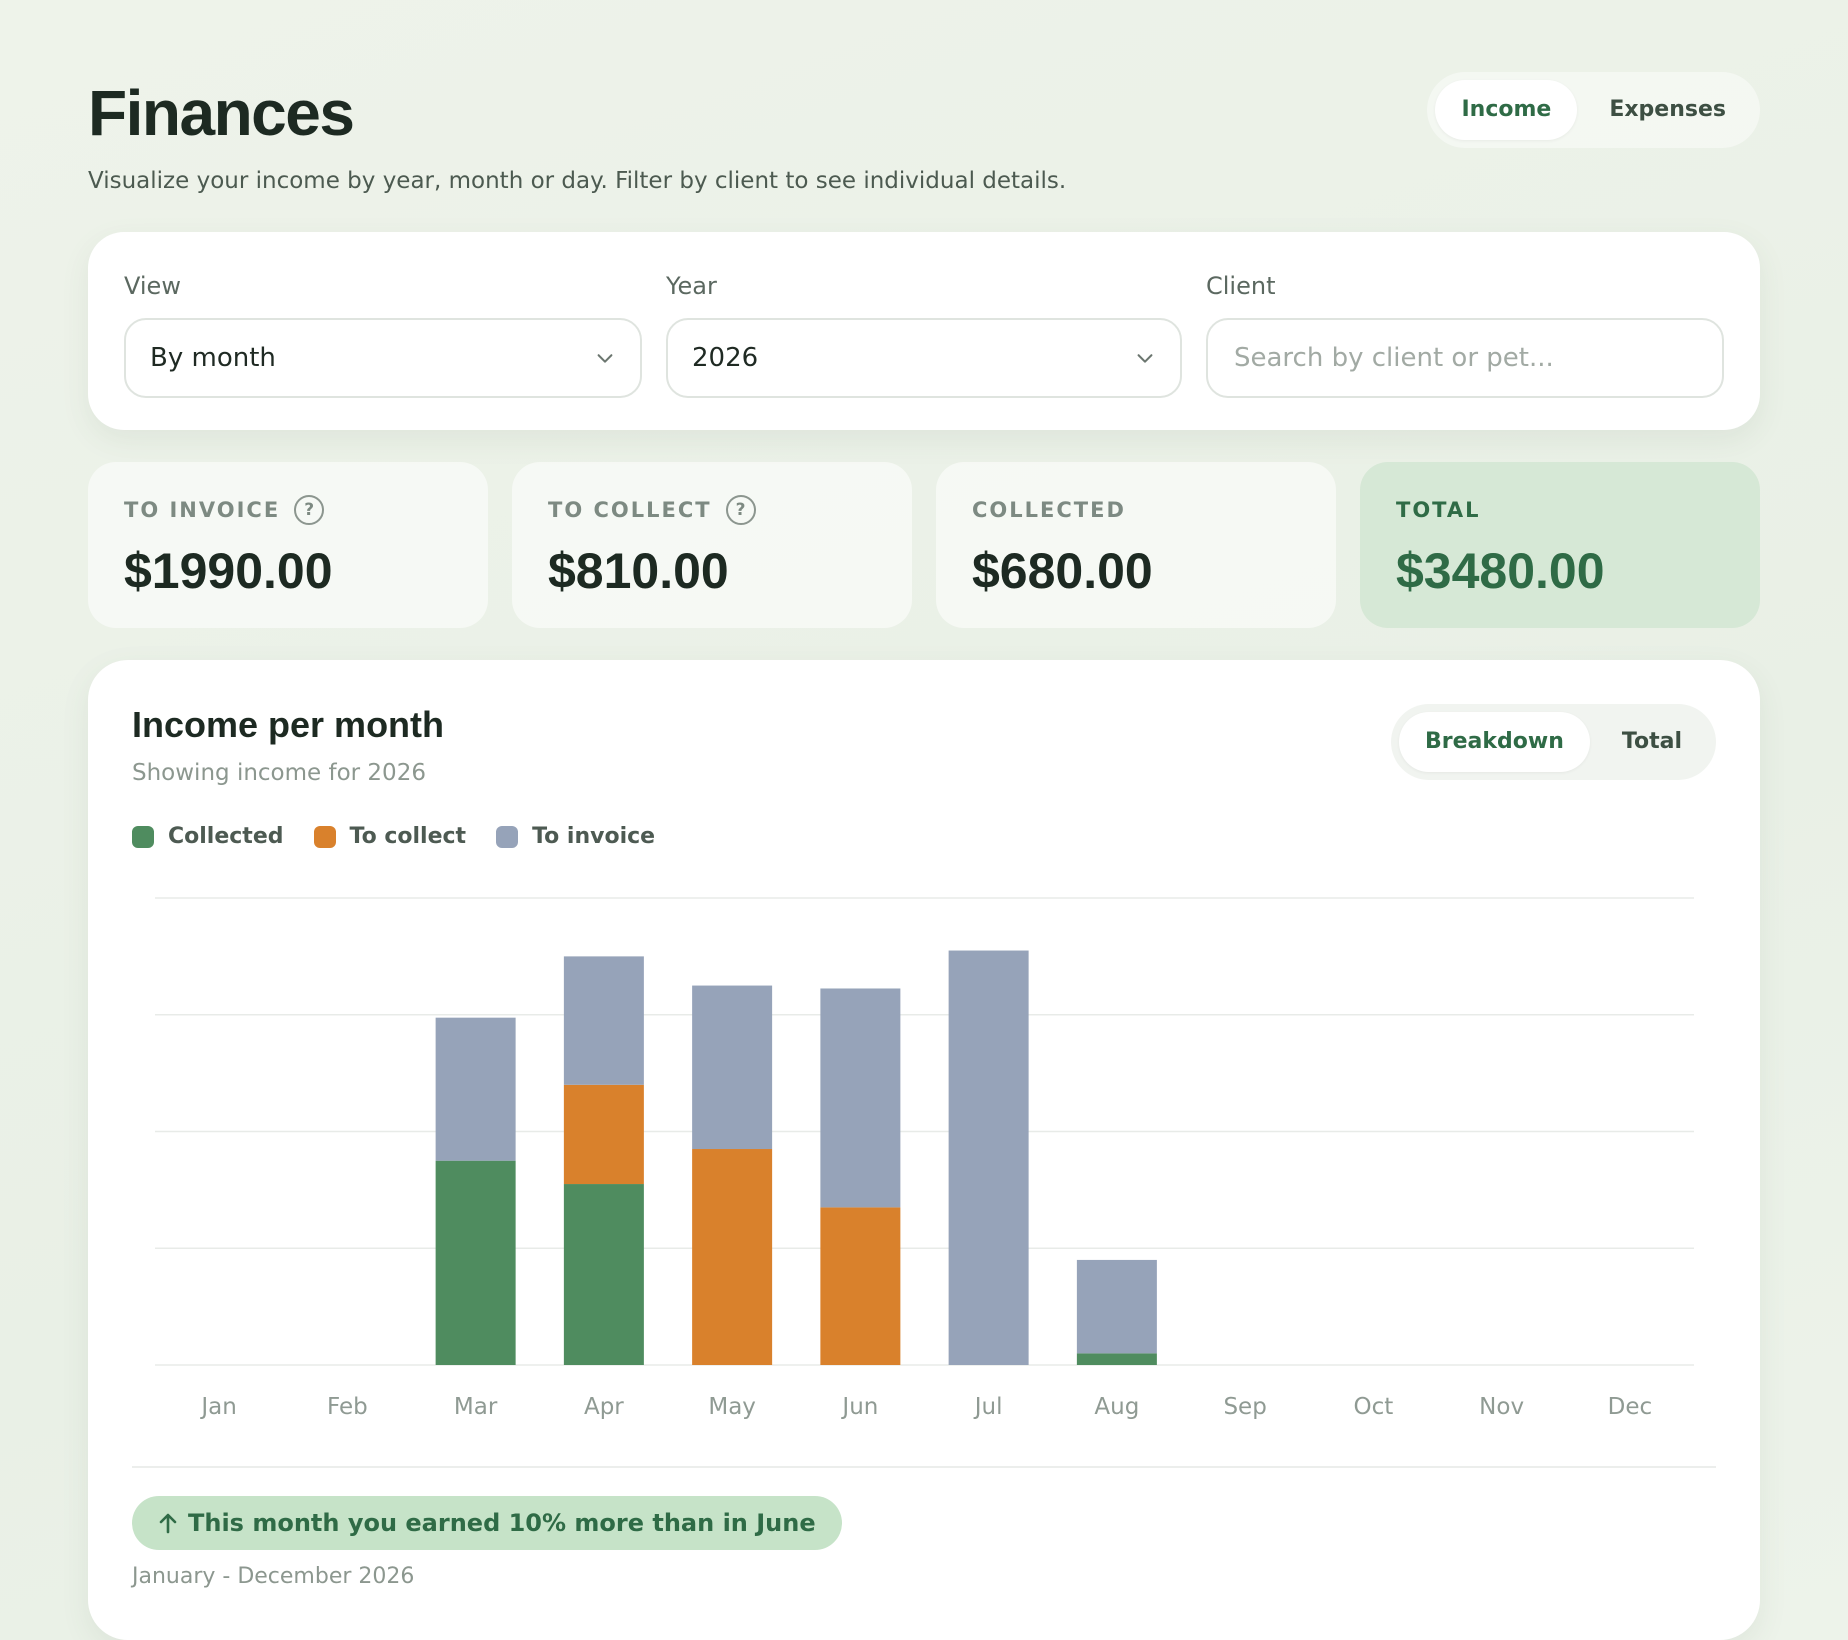 This screenshot has height=1640, width=1848. What do you see at coordinates (1438, 510) in the screenshot?
I see `stat-label: TOTAL` at bounding box center [1438, 510].